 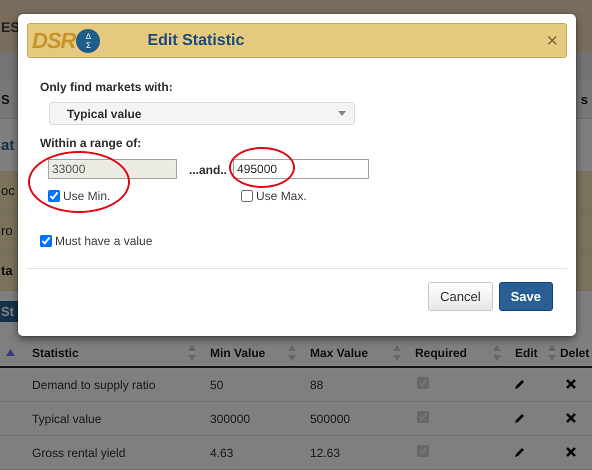 What do you see at coordinates (281, 196) in the screenshot?
I see `checkbox-label: Use Max.` at bounding box center [281, 196].